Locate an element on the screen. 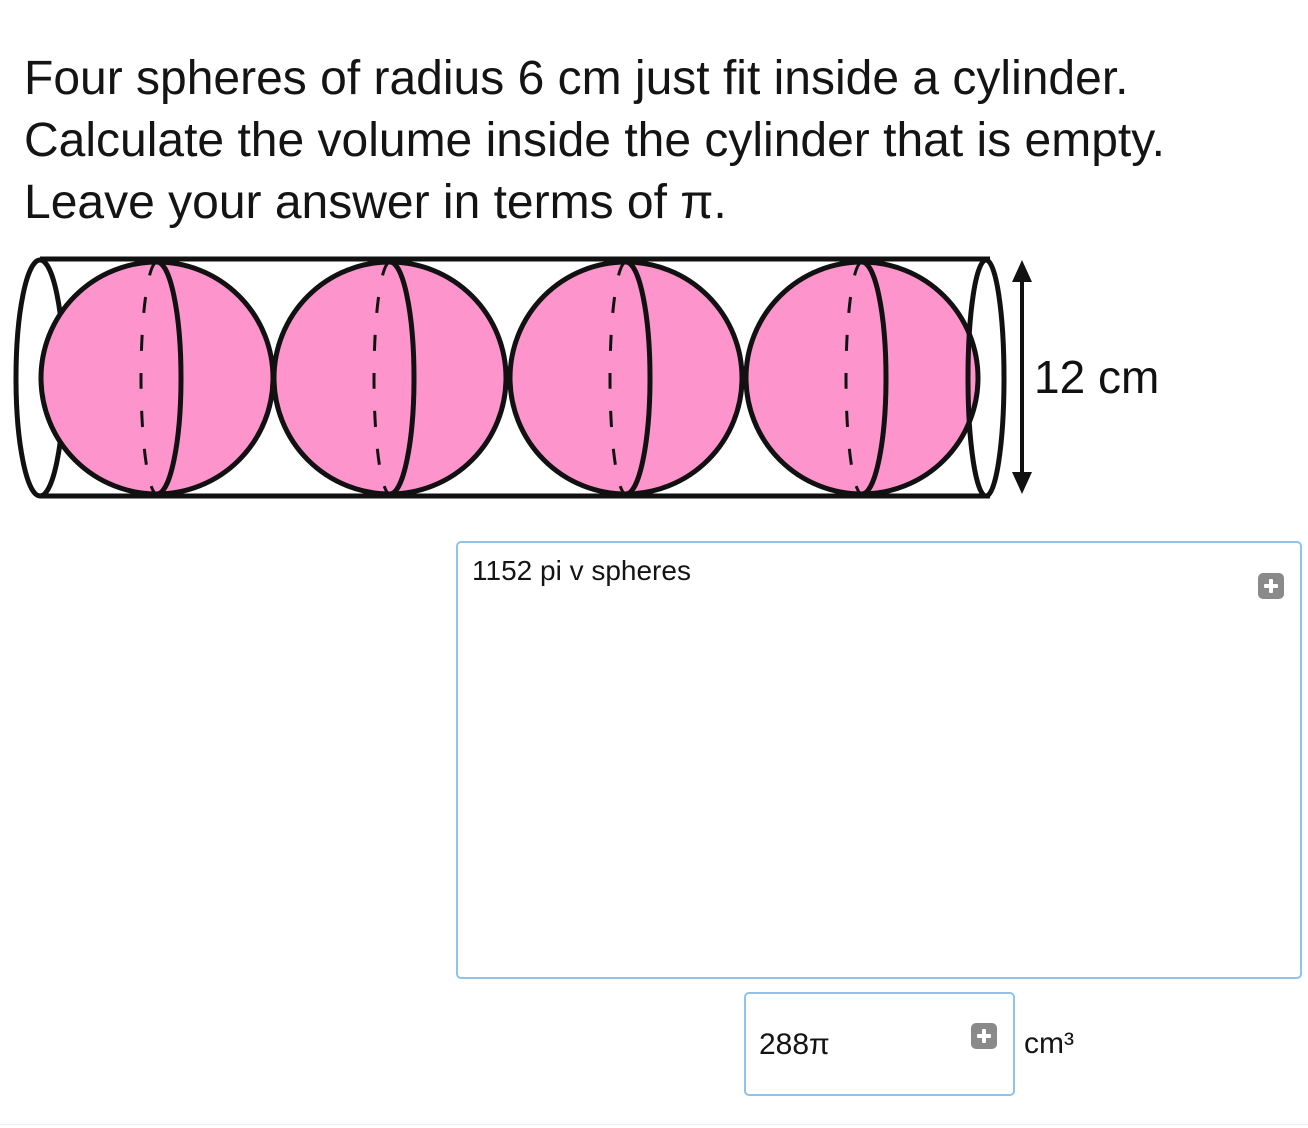  height-arrow-icon is located at coordinates (1022, 377).